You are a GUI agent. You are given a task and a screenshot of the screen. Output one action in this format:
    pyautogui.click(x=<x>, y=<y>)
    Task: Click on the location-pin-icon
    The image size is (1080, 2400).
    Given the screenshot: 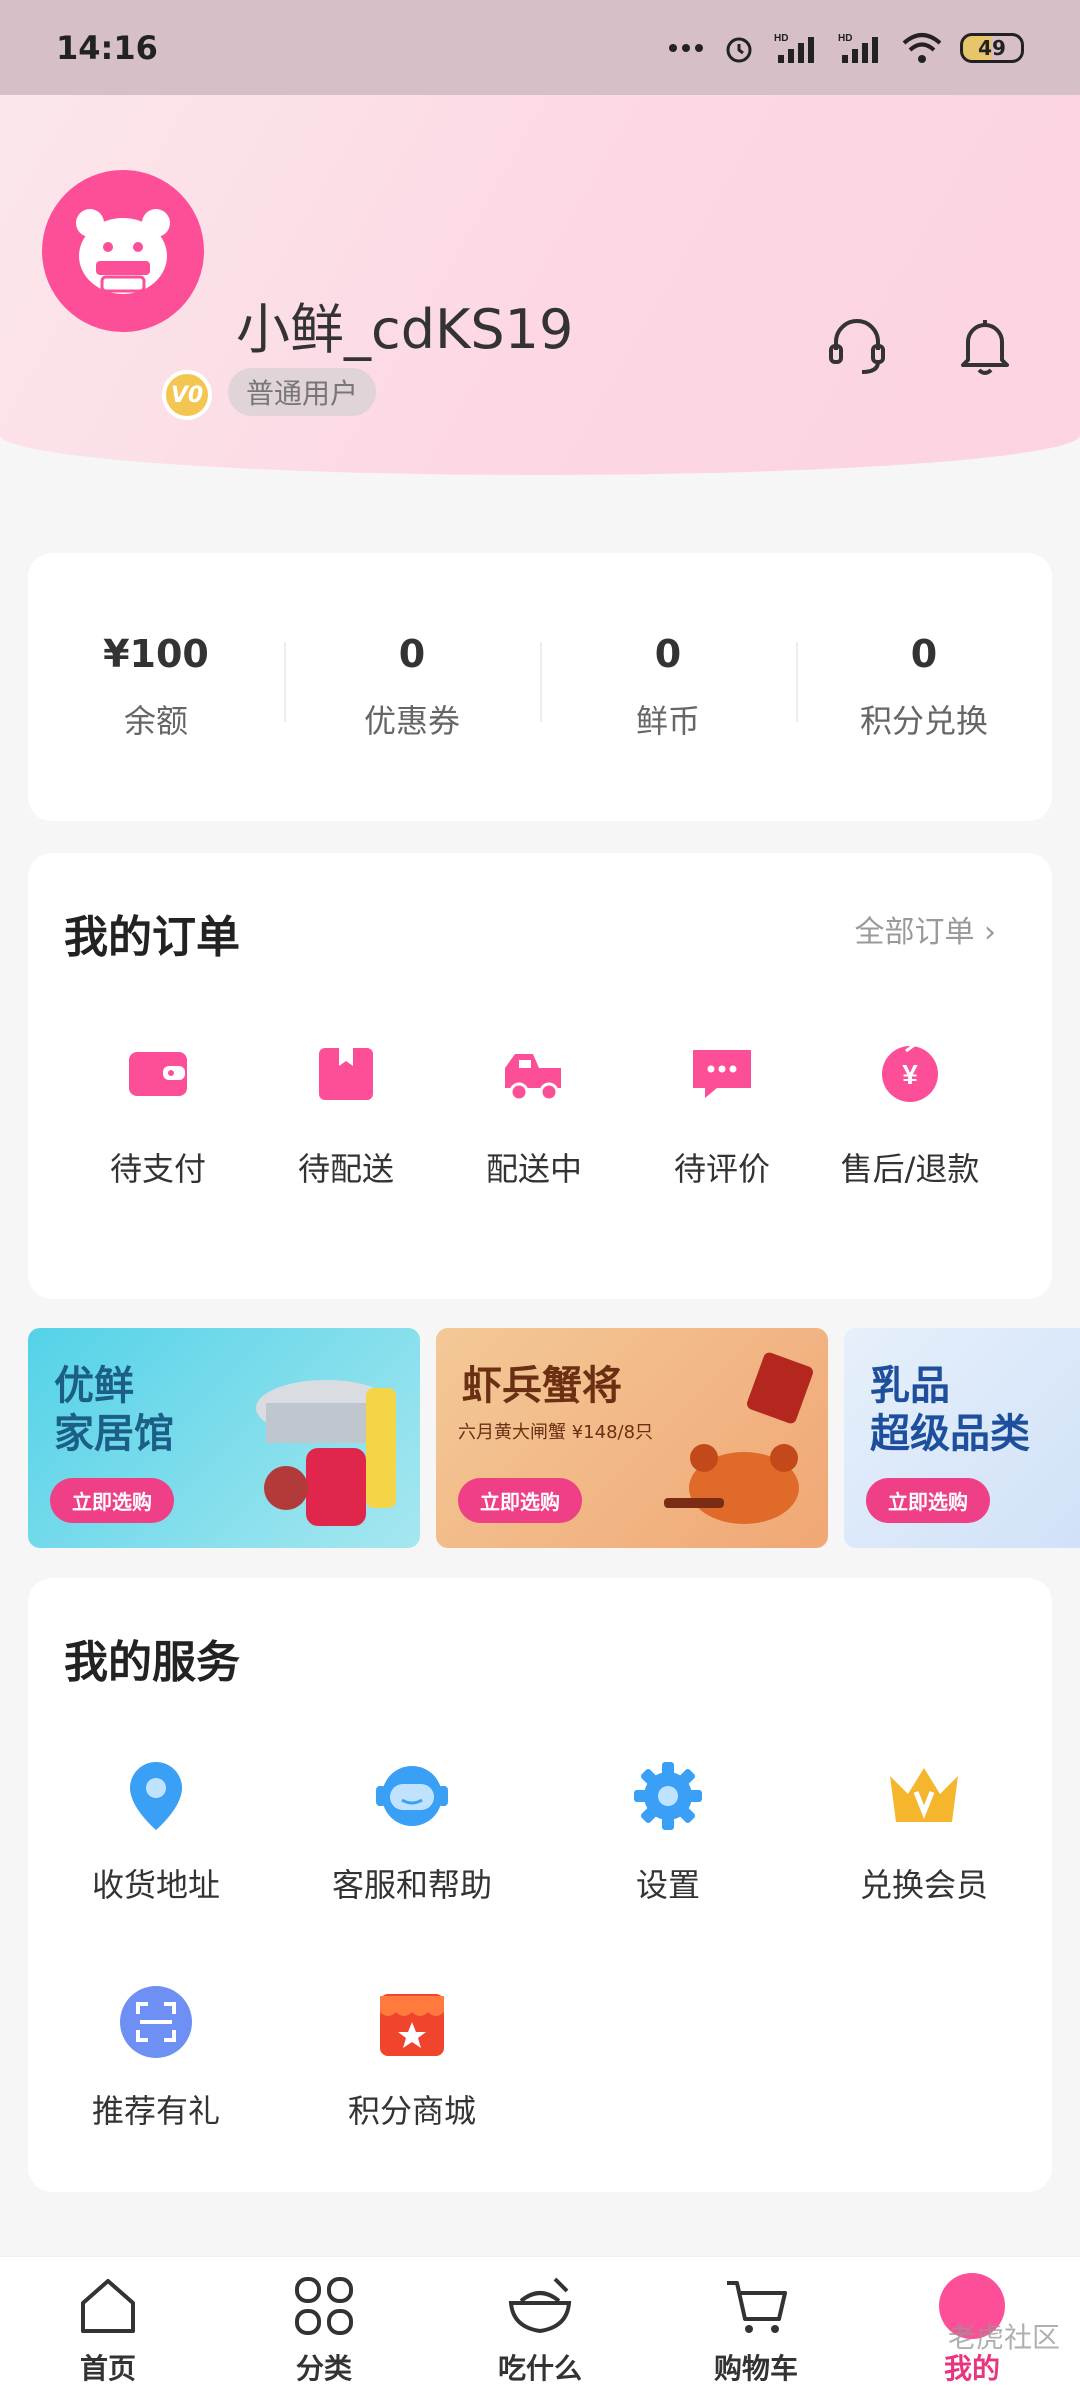 What is the action you would take?
    pyautogui.click(x=156, y=1796)
    